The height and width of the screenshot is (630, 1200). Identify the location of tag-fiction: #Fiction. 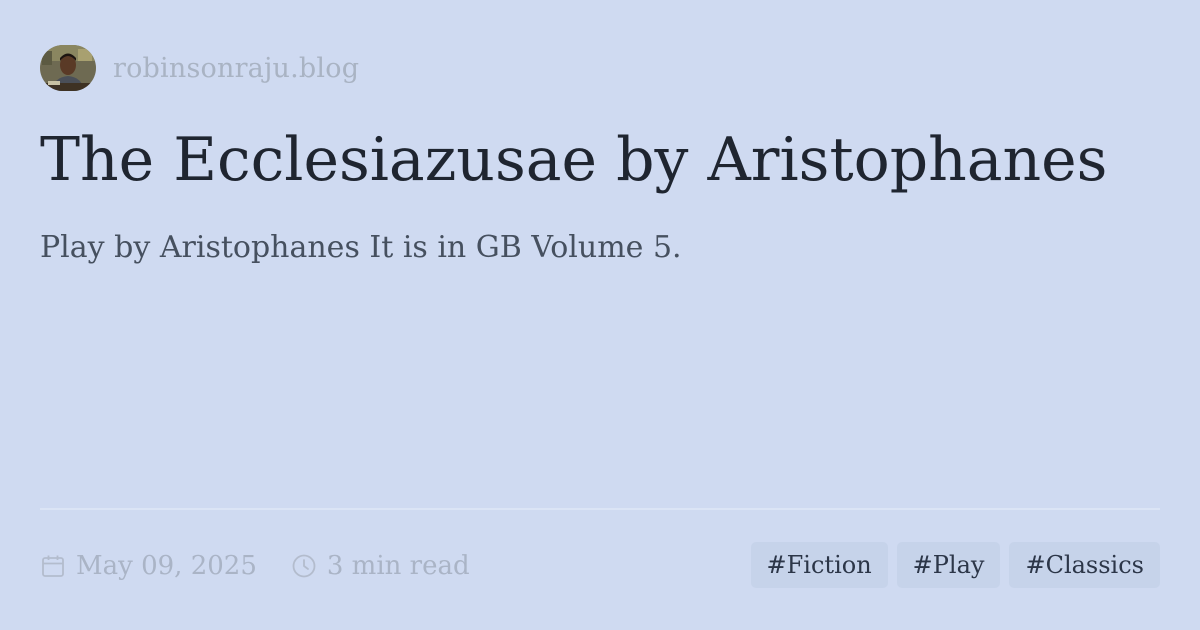
(819, 565).